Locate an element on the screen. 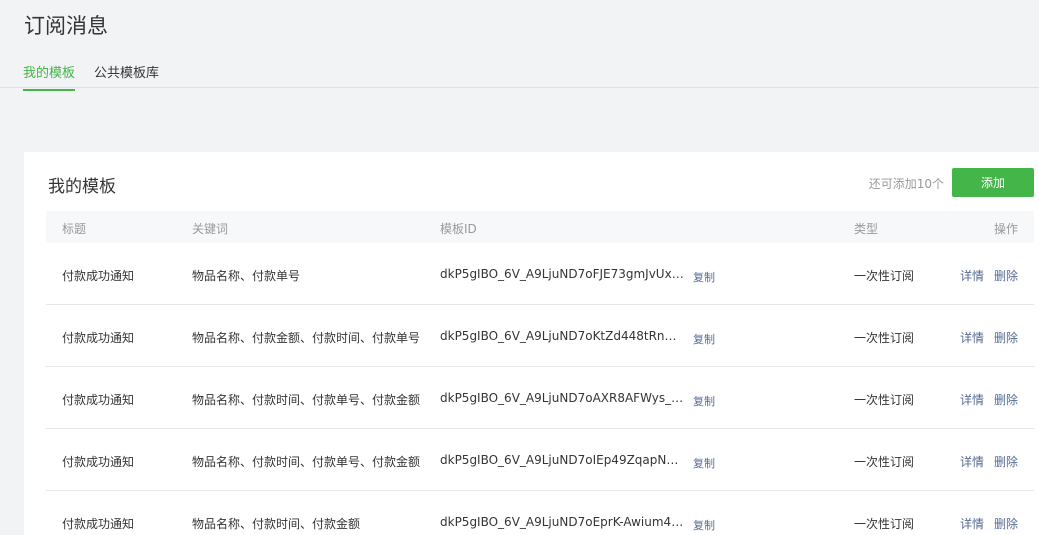 This screenshot has width=1039, height=535. add-button: 添加 is located at coordinates (993, 182).